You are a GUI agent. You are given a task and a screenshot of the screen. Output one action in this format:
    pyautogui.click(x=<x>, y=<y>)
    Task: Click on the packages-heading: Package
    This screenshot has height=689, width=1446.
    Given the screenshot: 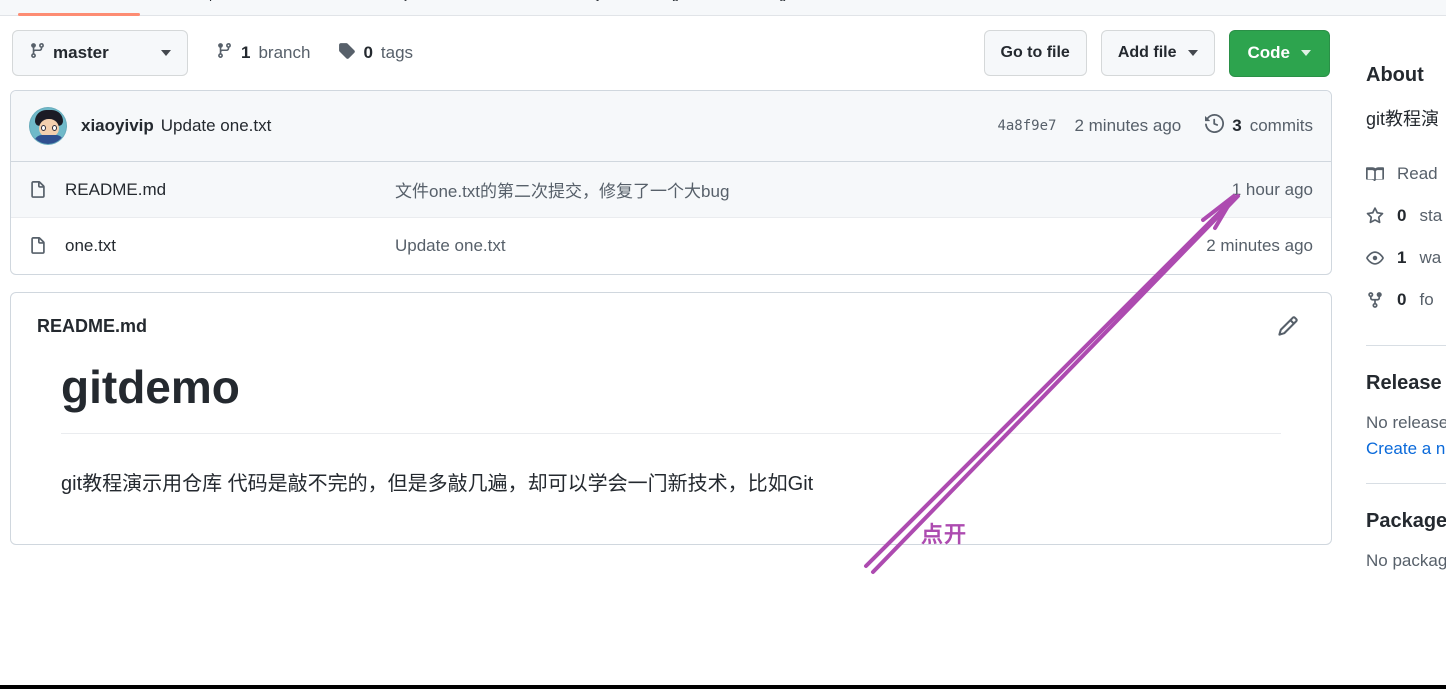 What is the action you would take?
    pyautogui.click(x=1406, y=521)
    